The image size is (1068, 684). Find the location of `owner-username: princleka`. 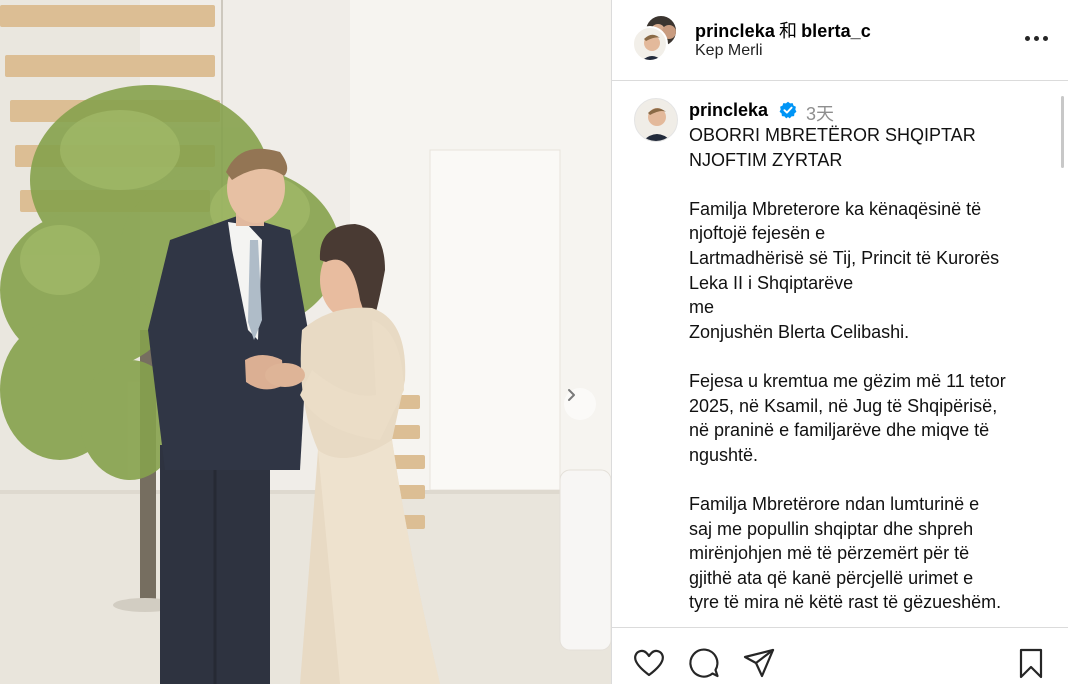

owner-username: princleka is located at coordinates (735, 31).